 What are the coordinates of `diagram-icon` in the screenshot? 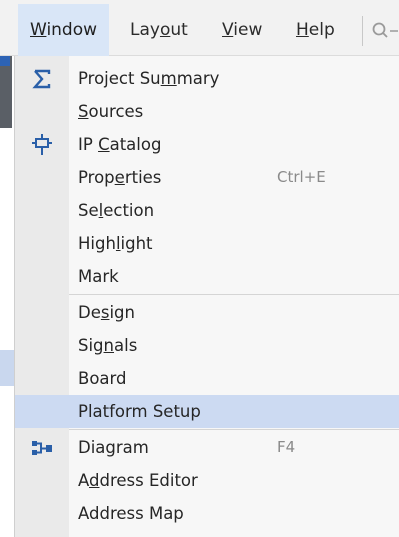 It's located at (42, 447).